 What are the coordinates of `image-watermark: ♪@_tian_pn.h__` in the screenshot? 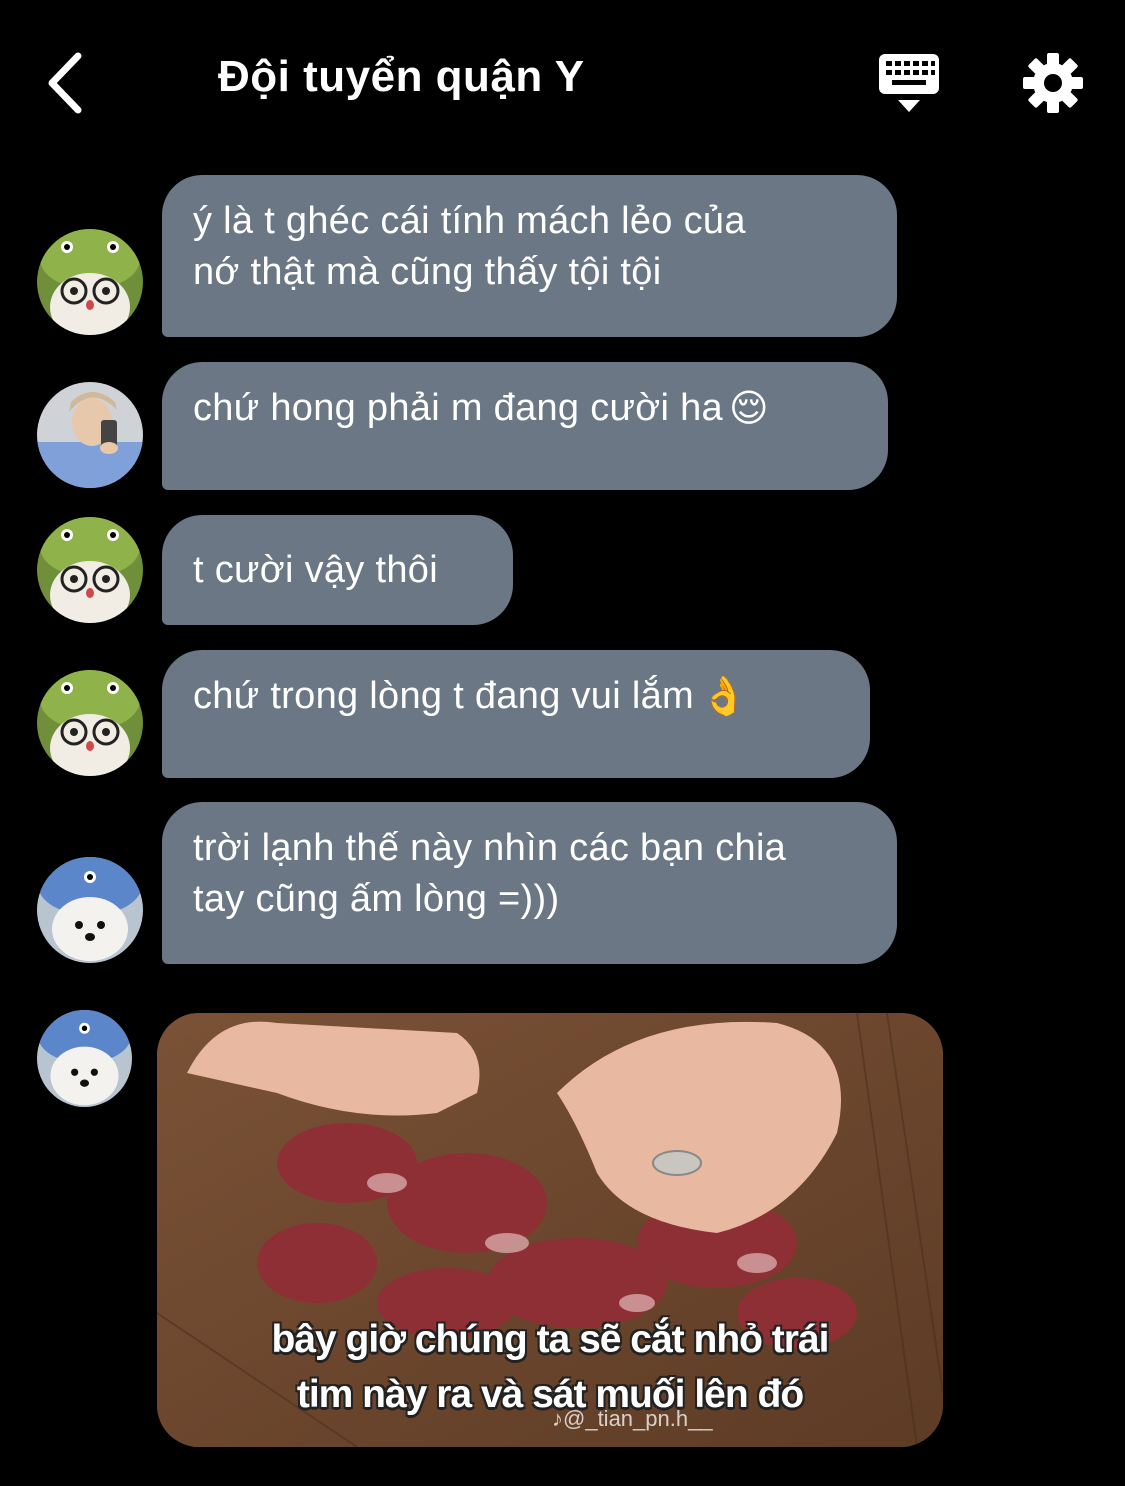 It's located at (632, 1418).